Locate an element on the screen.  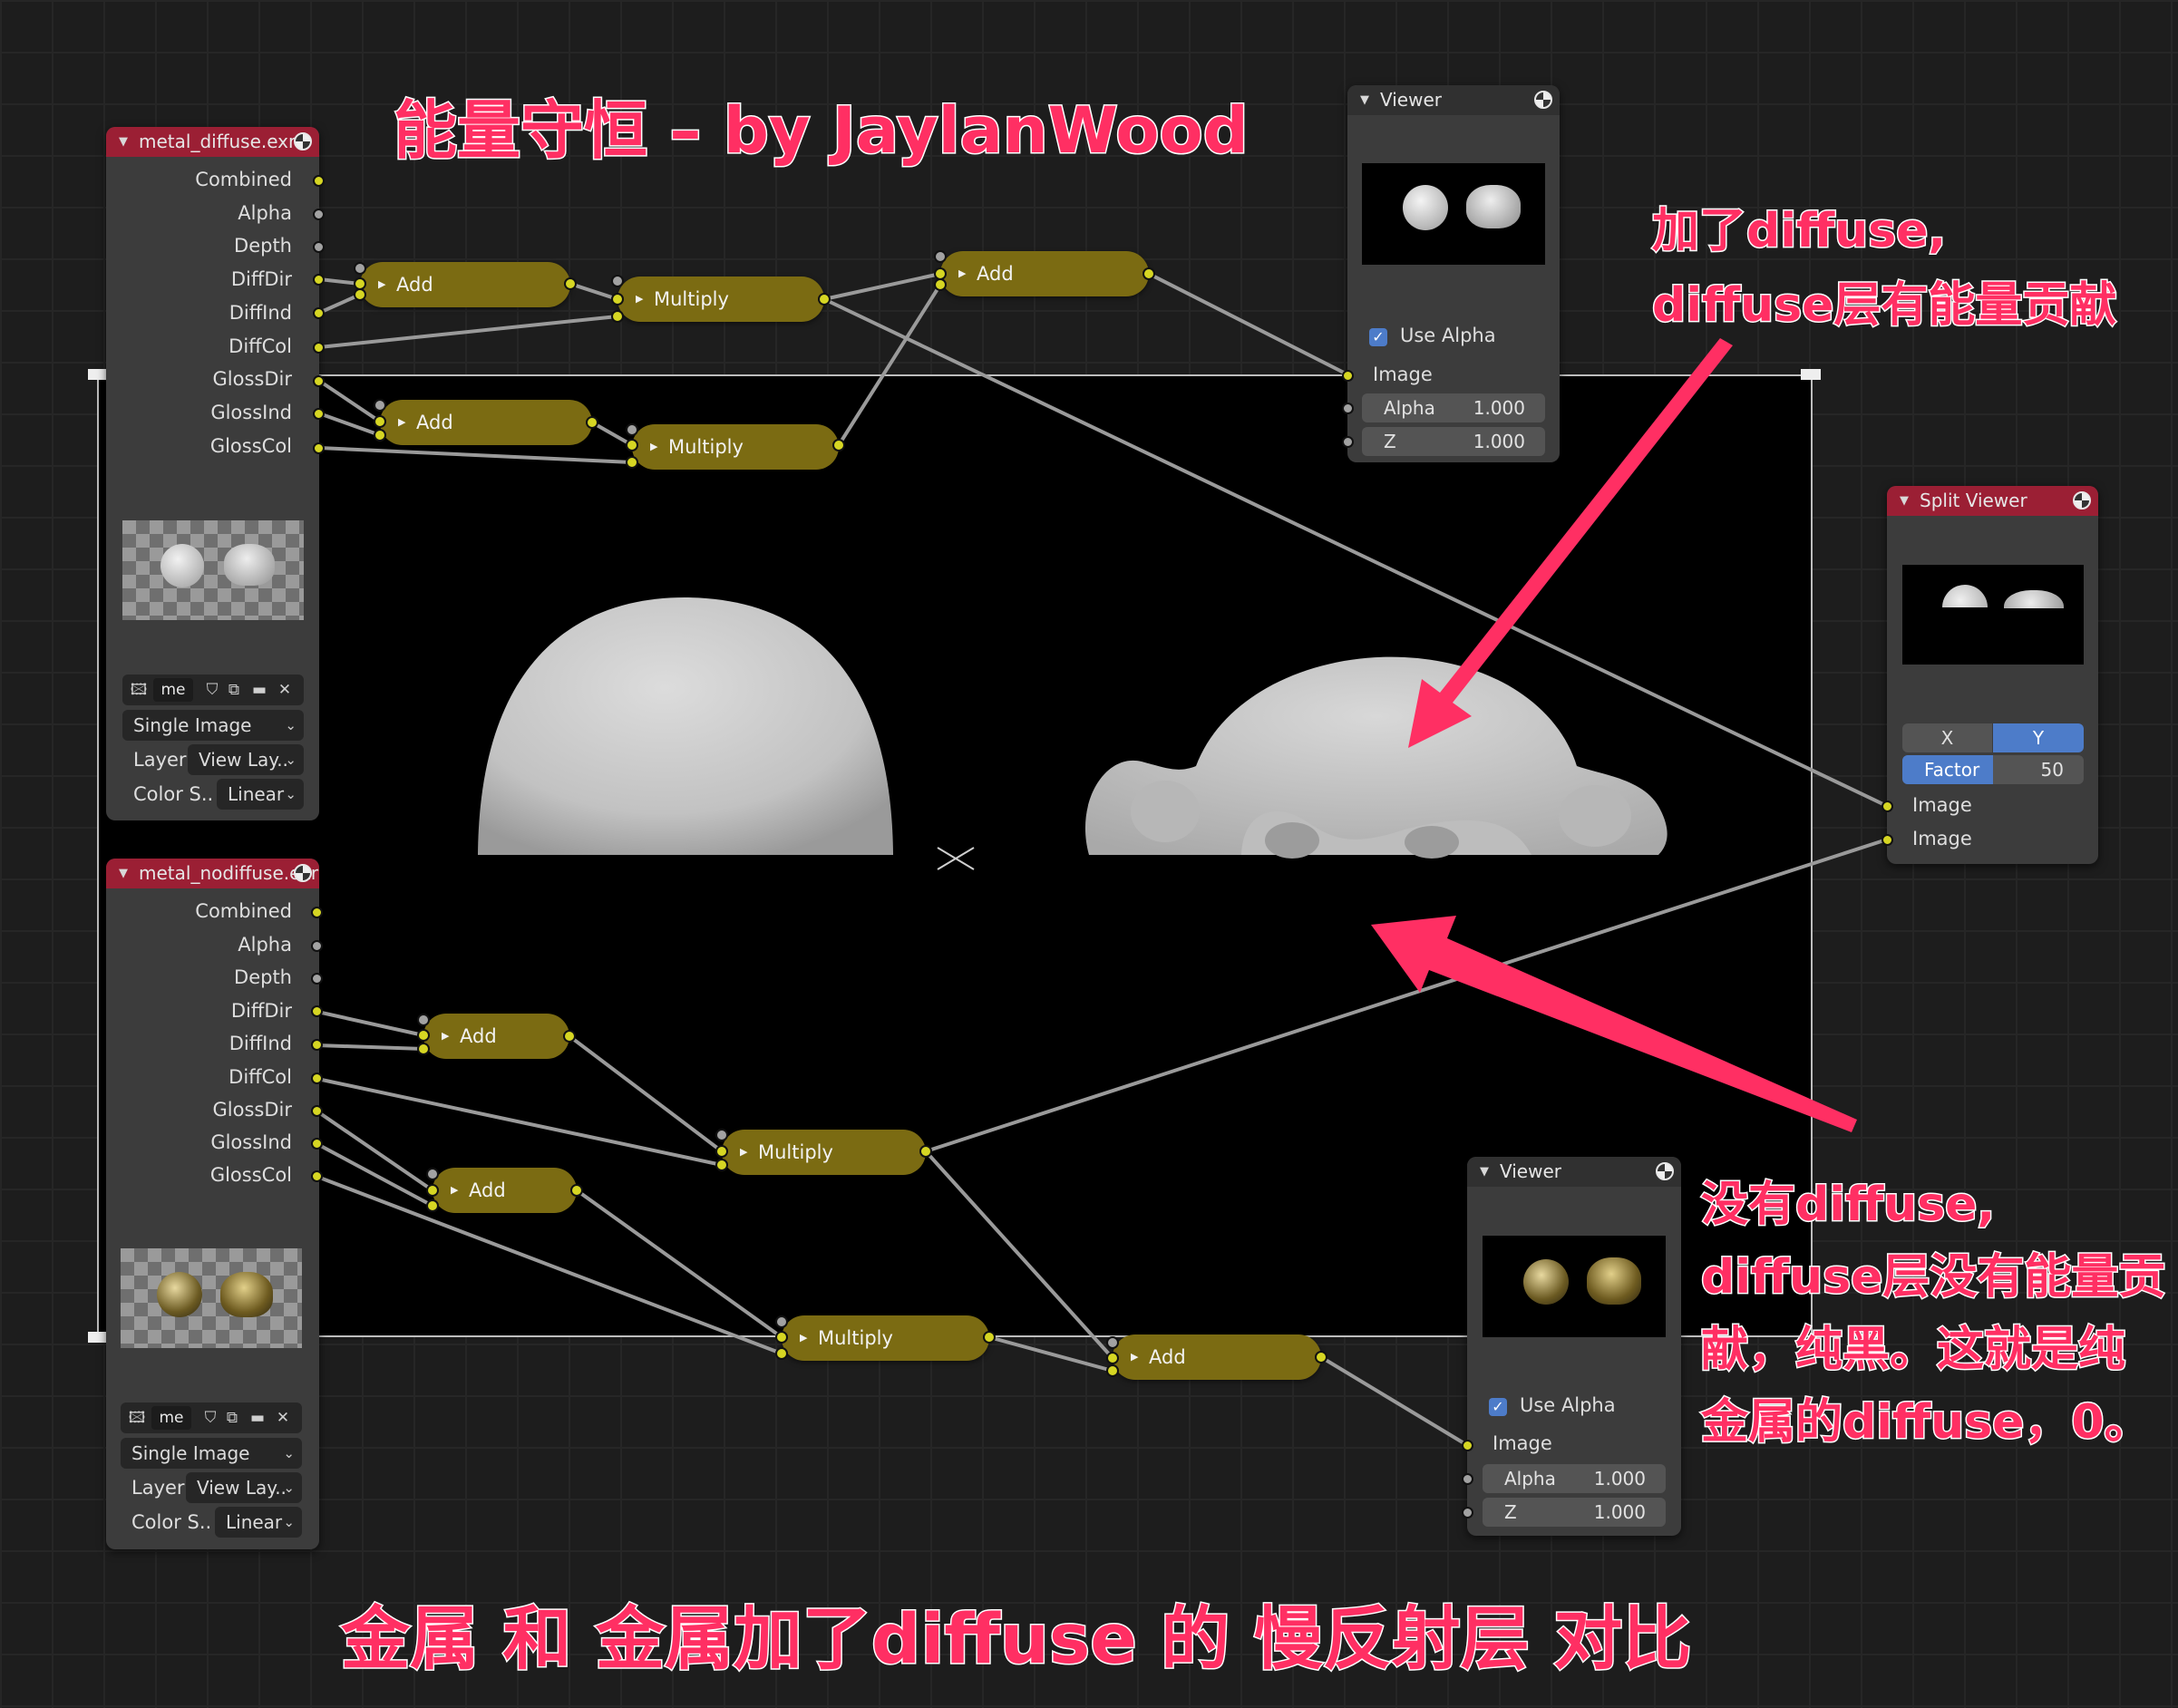
annotation-bottom-right-line-1: 没有diffuse, is located at coordinates (1848, 1205).